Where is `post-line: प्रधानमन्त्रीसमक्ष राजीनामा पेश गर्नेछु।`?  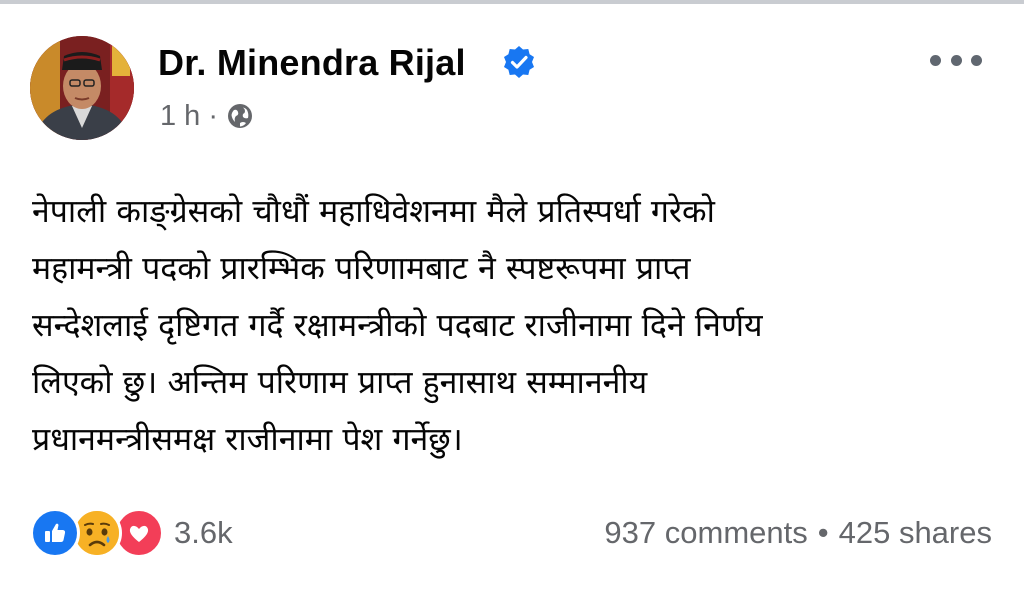
post-line: प्रधानमन्त्रीसमक्ष राजीनामा पेश गर्नेछु। is located at coordinates (247, 439).